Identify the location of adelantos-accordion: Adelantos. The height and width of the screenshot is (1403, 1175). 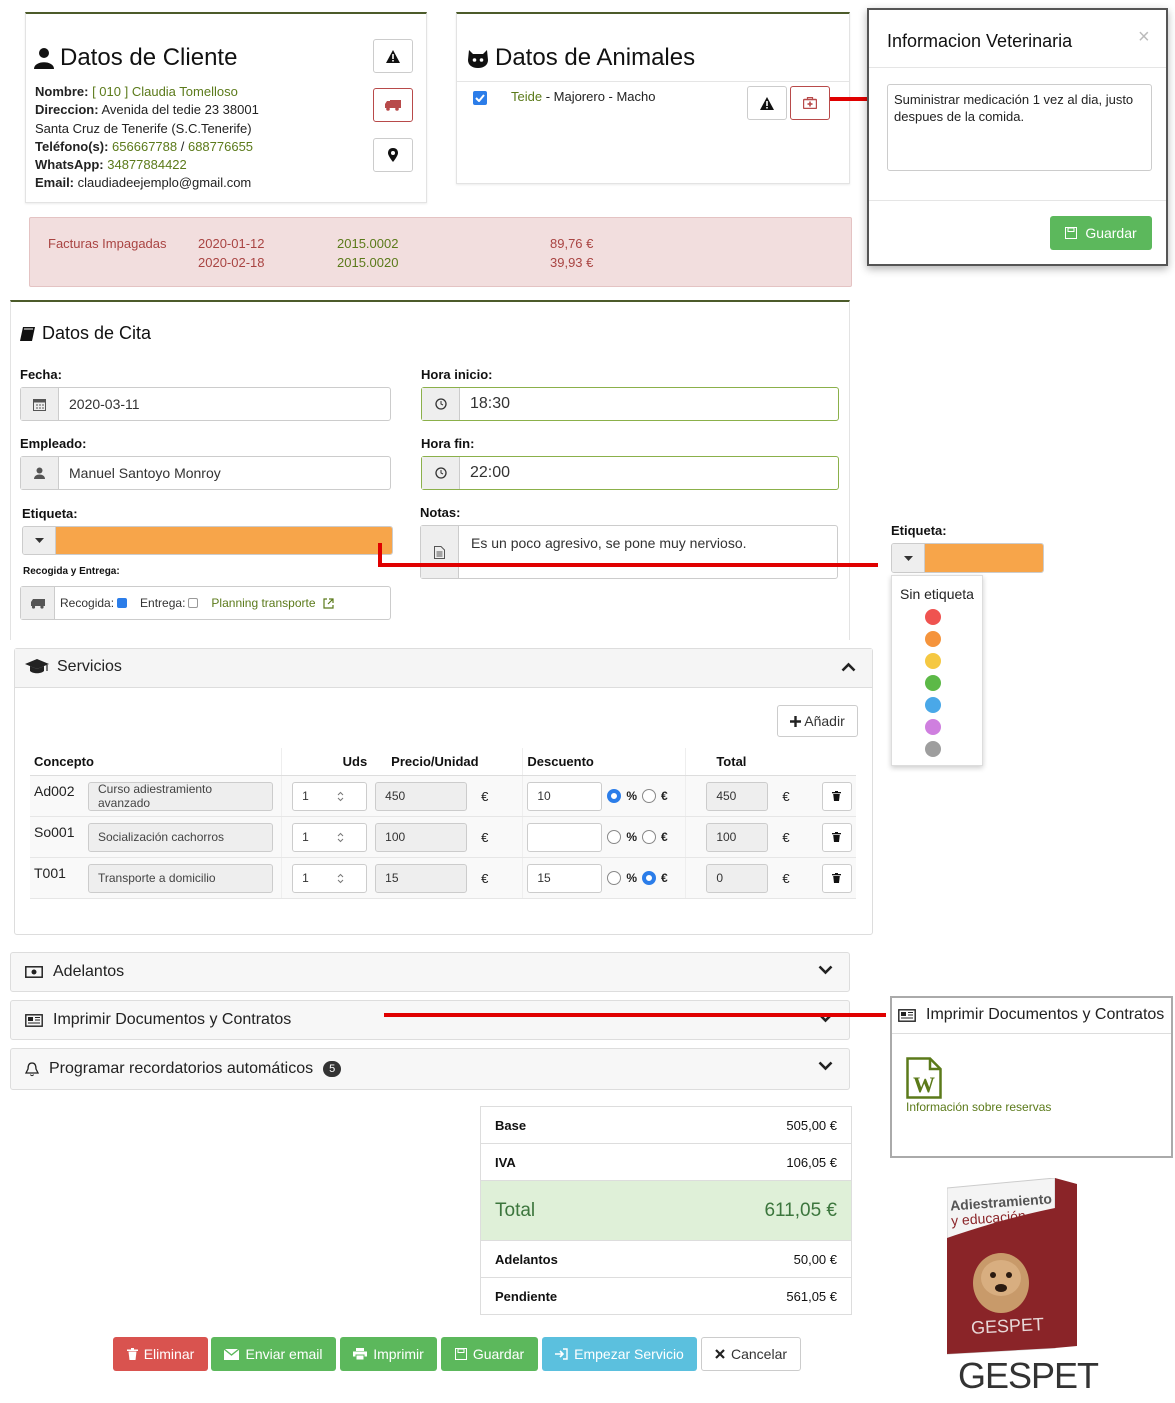
(430, 972).